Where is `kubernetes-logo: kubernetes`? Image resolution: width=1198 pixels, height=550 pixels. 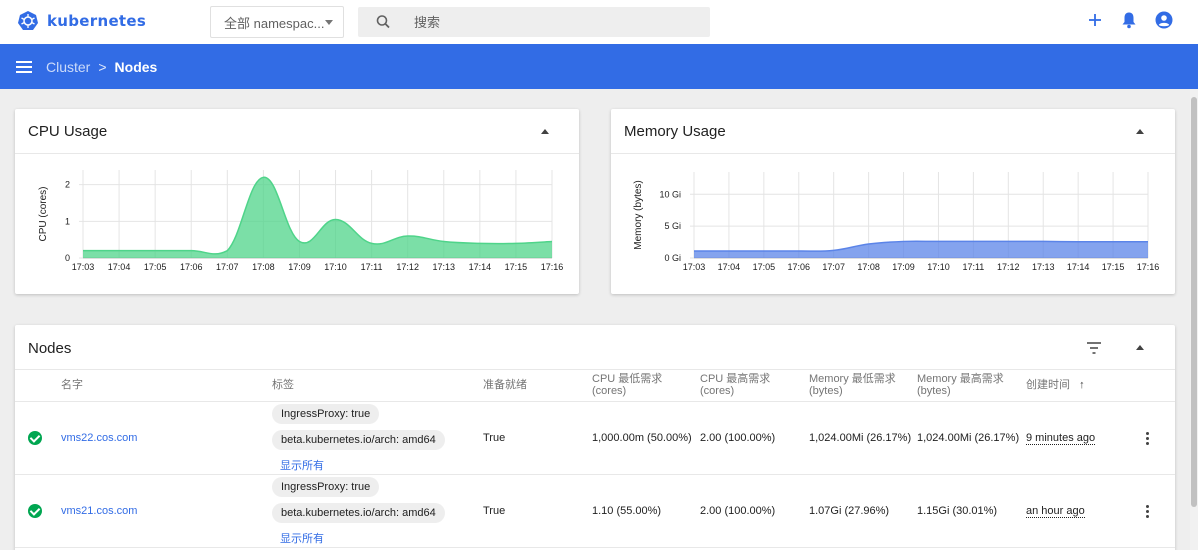
kubernetes-logo: kubernetes is located at coordinates (81, 21).